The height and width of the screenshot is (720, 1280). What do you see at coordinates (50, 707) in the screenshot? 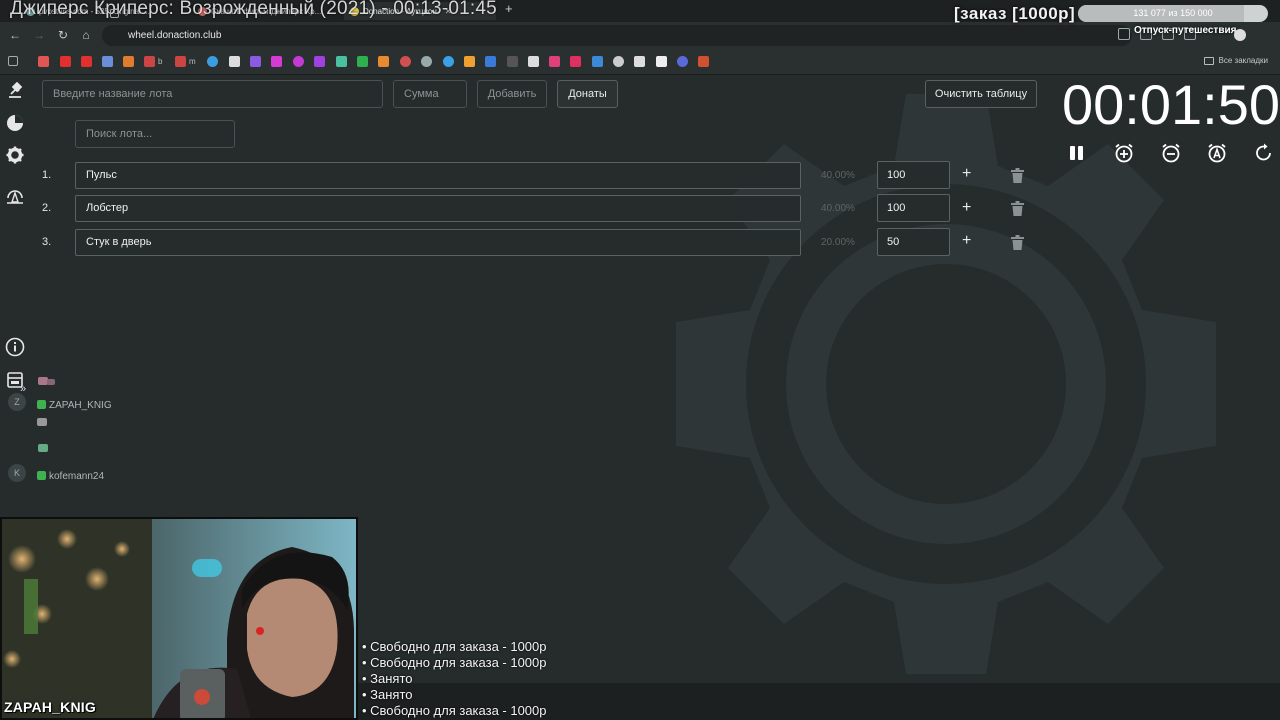
I see `webcam-streamer-name: ZAPAH_KNIG` at bounding box center [50, 707].